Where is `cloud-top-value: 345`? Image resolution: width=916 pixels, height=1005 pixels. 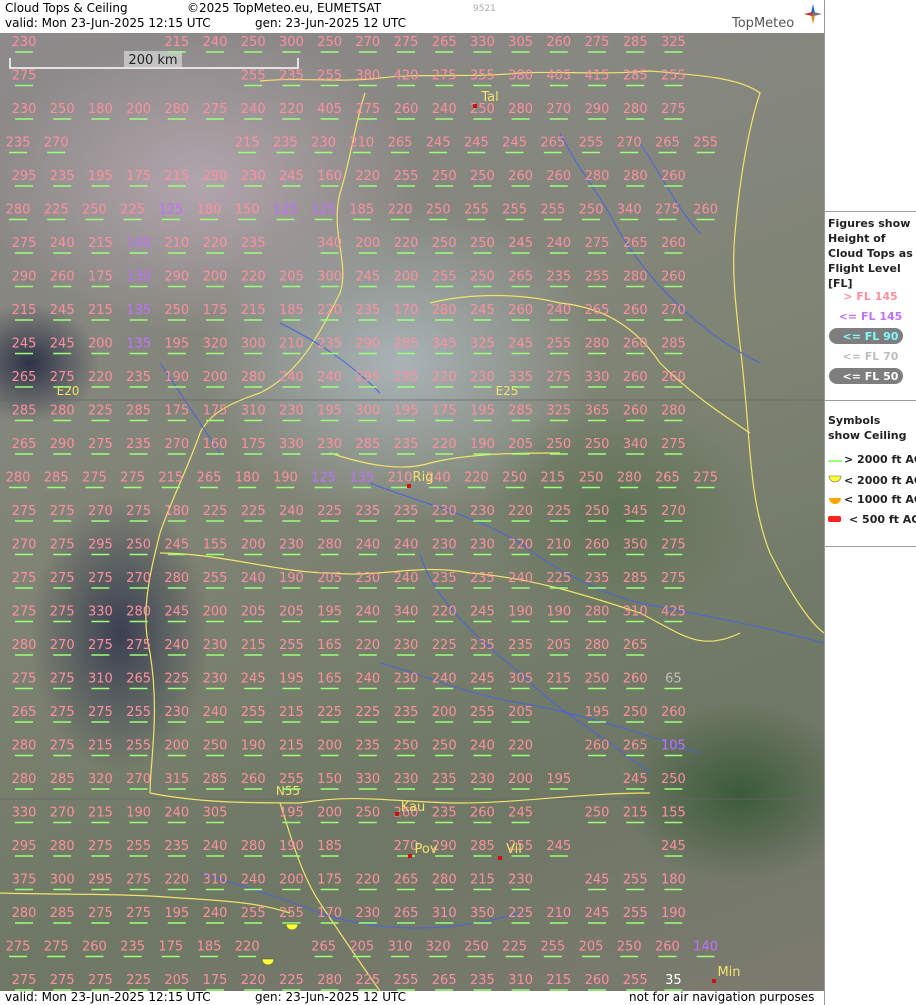
cloud-top-value: 345 is located at coordinates (635, 511).